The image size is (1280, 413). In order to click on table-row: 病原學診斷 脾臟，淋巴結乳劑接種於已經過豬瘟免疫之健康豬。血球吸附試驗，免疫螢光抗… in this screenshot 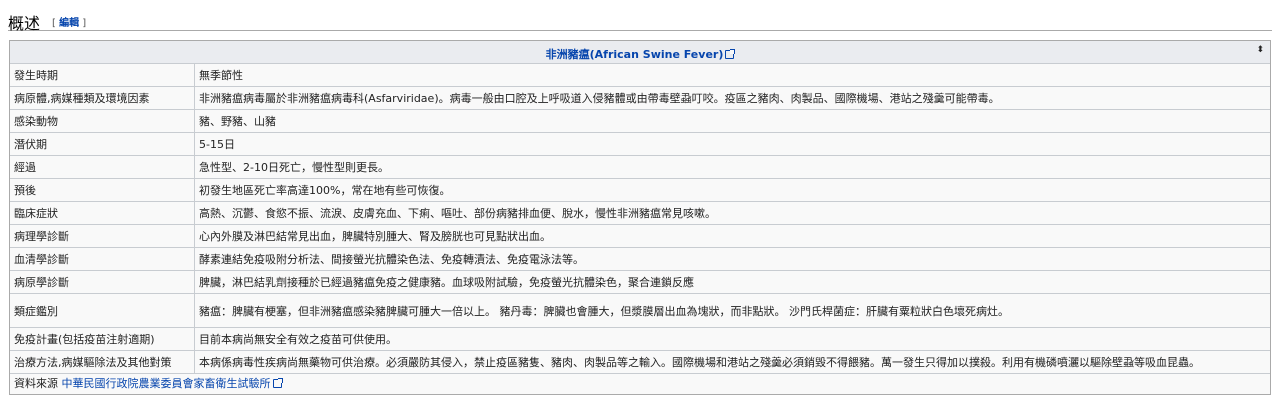, I will do `click(640, 282)`.